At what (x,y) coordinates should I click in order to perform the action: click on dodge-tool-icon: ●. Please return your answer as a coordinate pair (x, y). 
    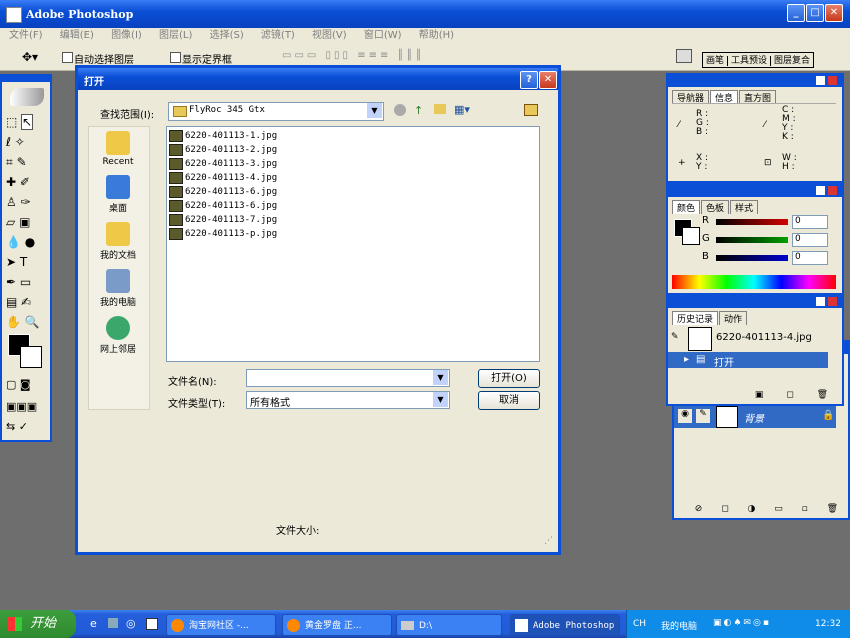
    Looking at the image, I should click on (30, 242).